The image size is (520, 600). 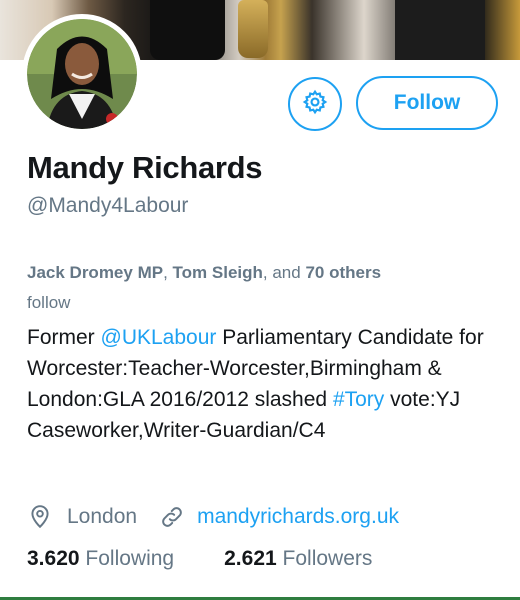 I want to click on profile-meta: London mandyrichards.org.uk, so click(x=213, y=517).